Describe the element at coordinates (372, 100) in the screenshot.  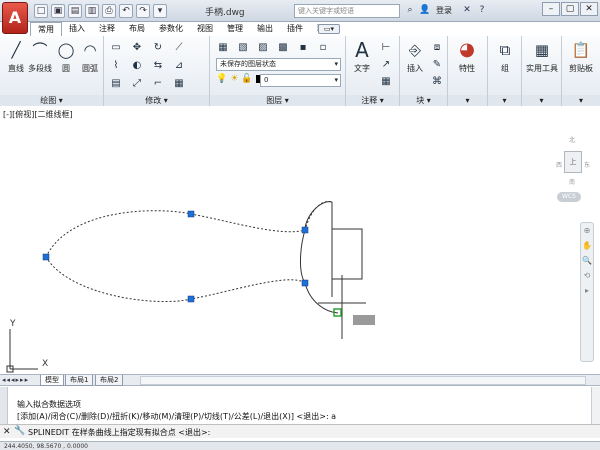
I see `annotation-panel-label: 注释 ▾` at that location.